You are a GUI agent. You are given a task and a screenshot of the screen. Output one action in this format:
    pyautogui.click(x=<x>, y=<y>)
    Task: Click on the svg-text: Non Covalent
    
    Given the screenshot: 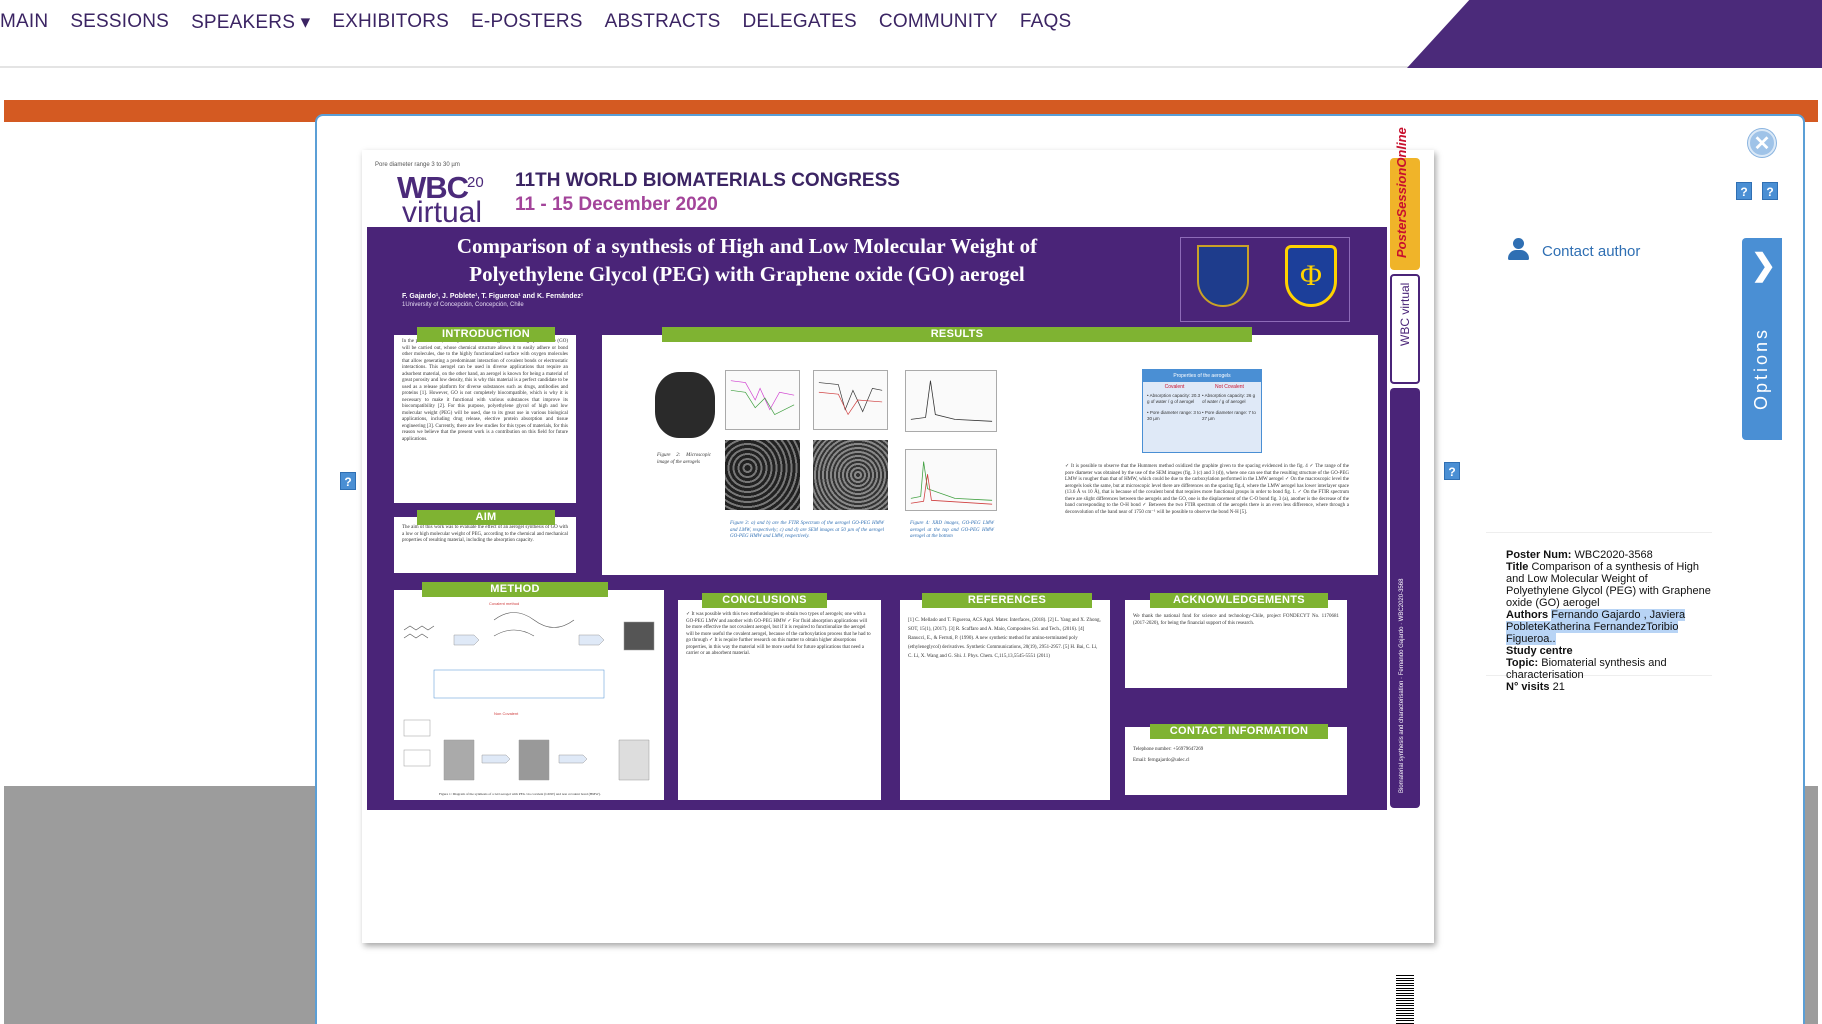 What is the action you would take?
    pyautogui.click(x=506, y=713)
    